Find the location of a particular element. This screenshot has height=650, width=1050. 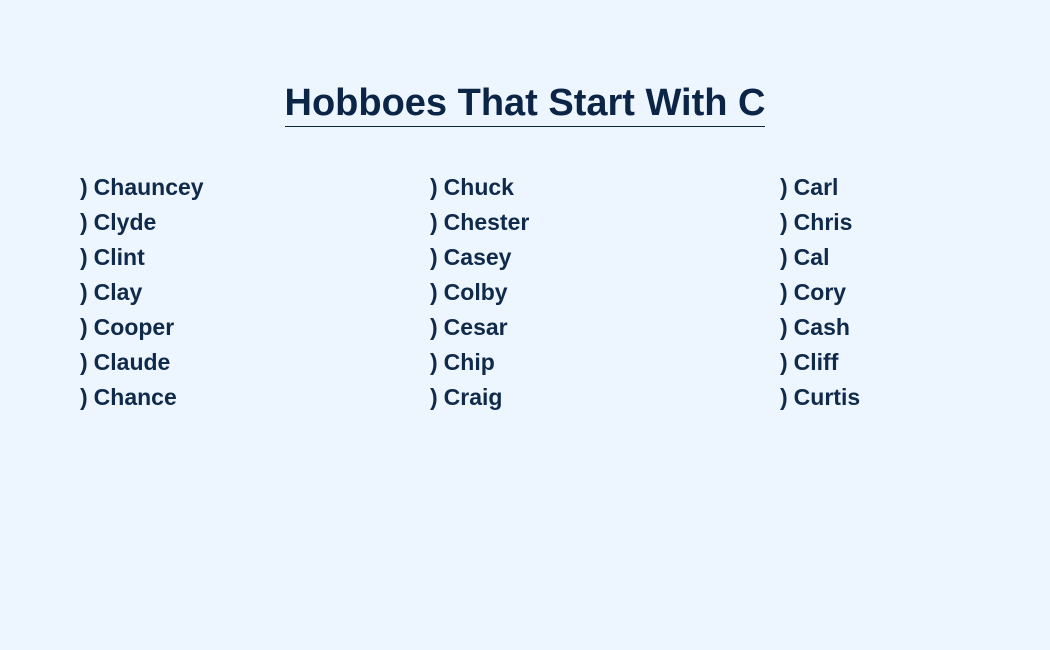

list-item-label: Cory is located at coordinates (820, 292).